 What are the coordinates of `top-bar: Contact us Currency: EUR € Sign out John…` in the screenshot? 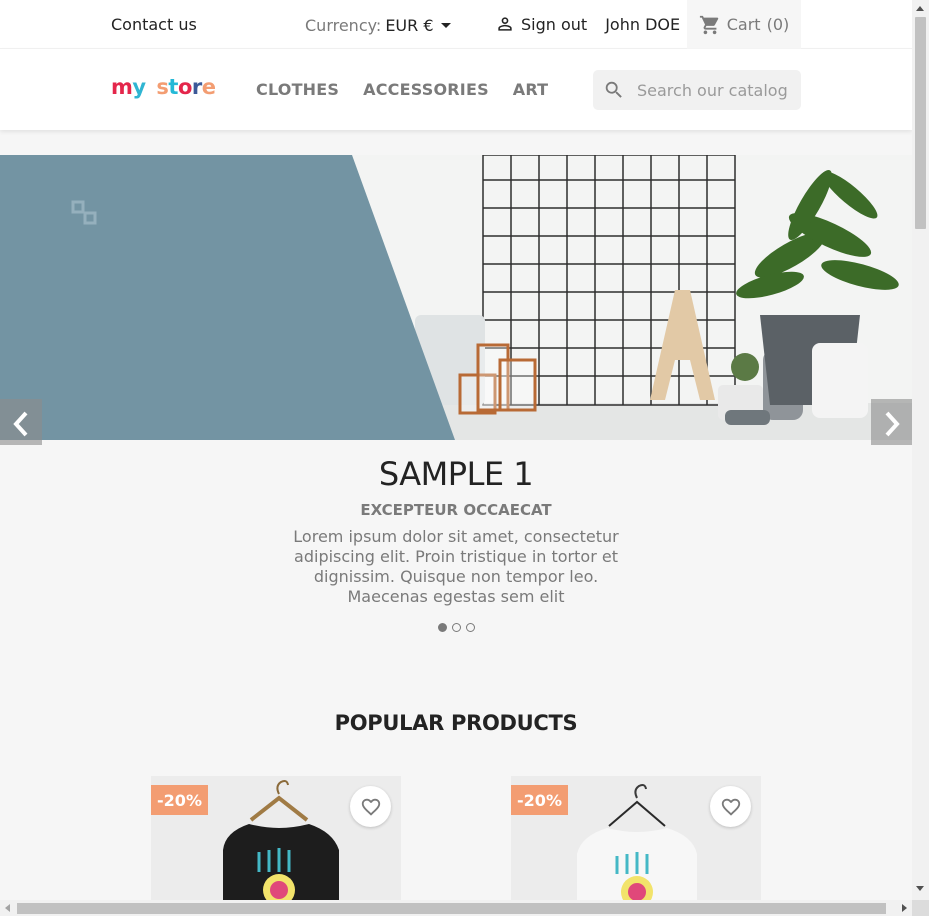 It's located at (456, 24).